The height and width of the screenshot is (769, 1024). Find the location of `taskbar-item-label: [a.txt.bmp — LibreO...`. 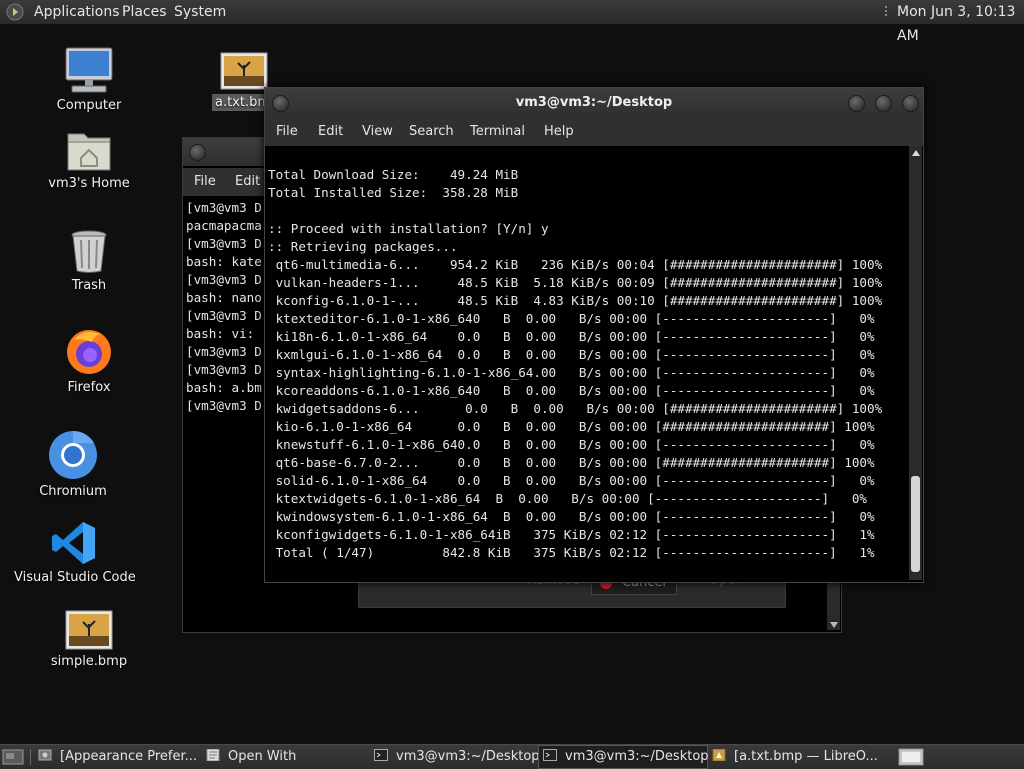

taskbar-item-label: [a.txt.bmp — LibreO... is located at coordinates (806, 756).